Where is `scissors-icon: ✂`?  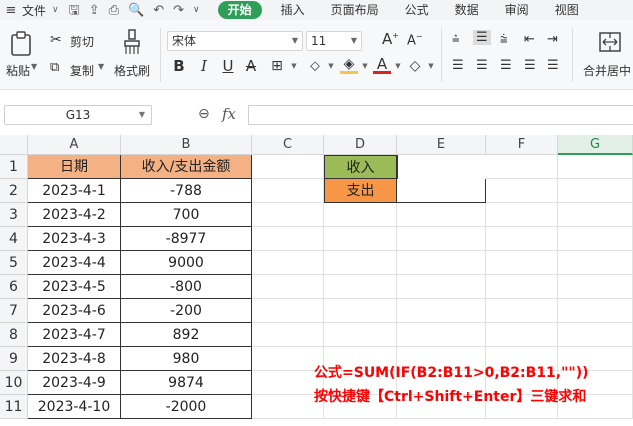 scissors-icon: ✂ is located at coordinates (56, 40).